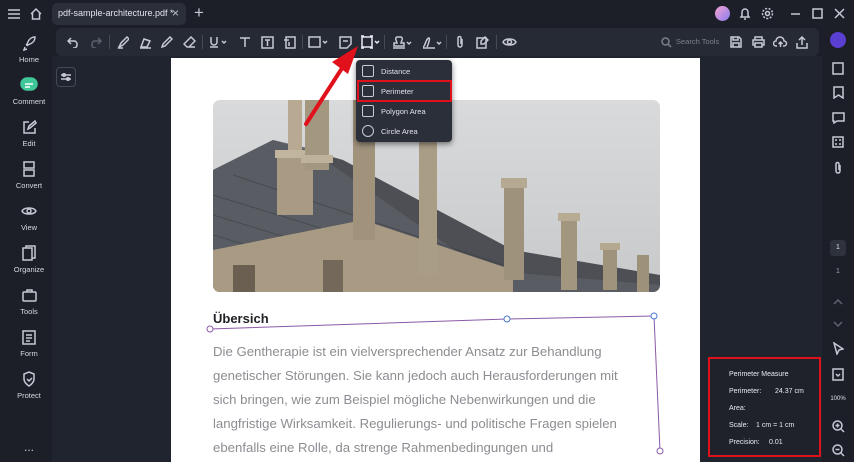 This screenshot has height=462, width=854. I want to click on scroll-down-icon, so click(838, 324).